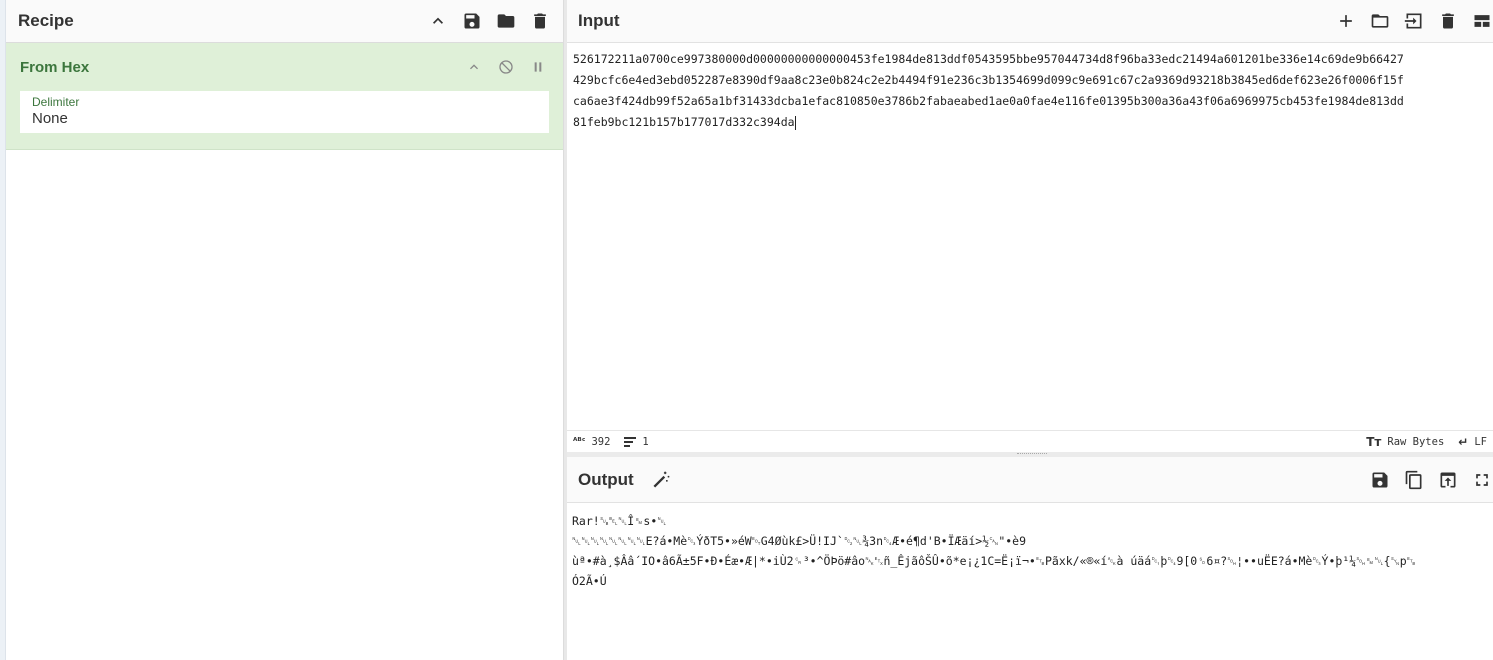  What do you see at coordinates (55, 67) in the screenshot?
I see `operation-title: From Hex` at bounding box center [55, 67].